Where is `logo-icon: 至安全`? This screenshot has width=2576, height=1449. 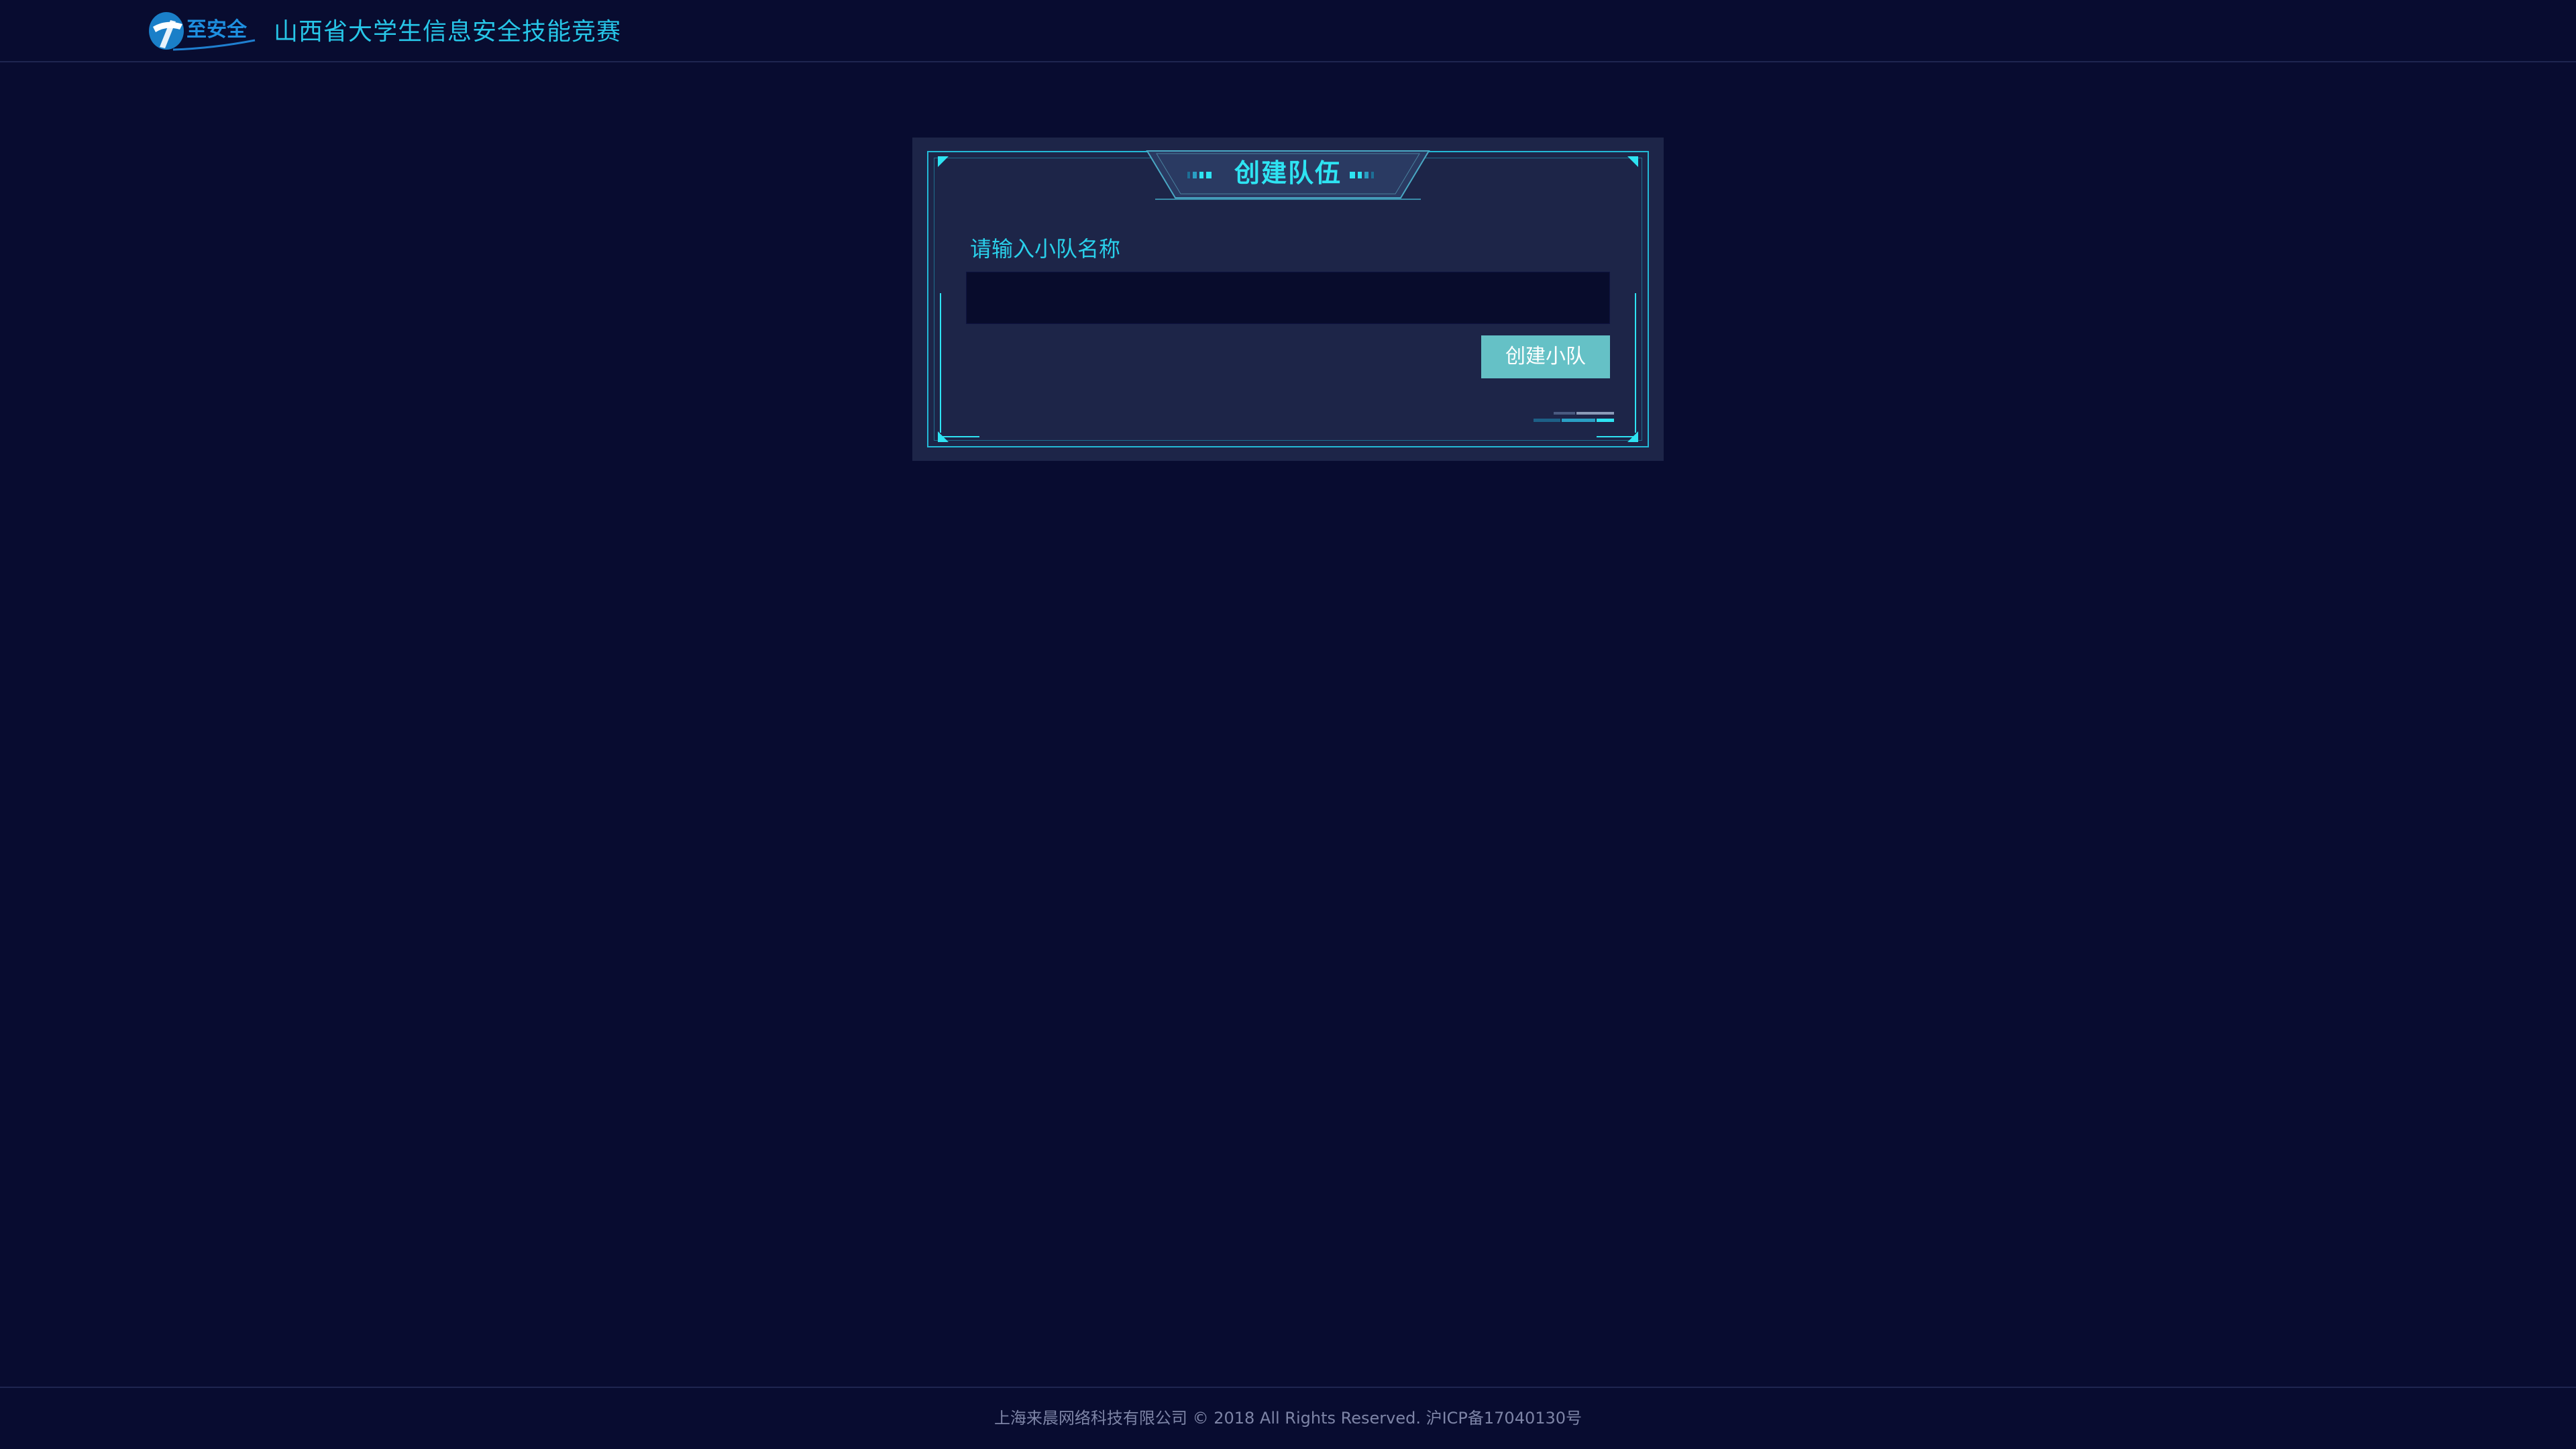
logo-icon: 至安全 is located at coordinates (202, 31).